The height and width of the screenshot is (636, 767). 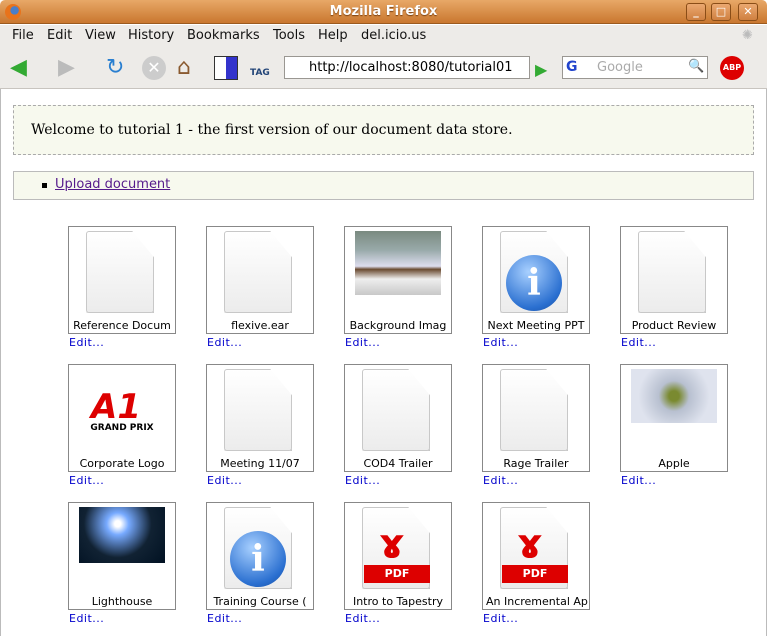 I want to click on window-title: Mozilla Firefox, so click(x=383, y=11).